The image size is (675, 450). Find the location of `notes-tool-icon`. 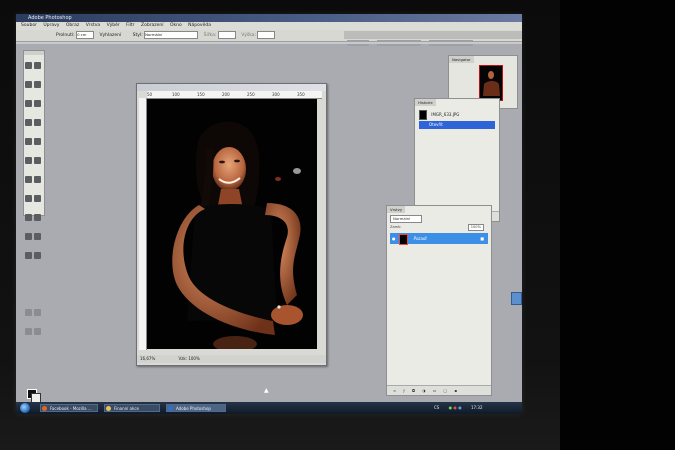

notes-tool-icon is located at coordinates (28, 236).